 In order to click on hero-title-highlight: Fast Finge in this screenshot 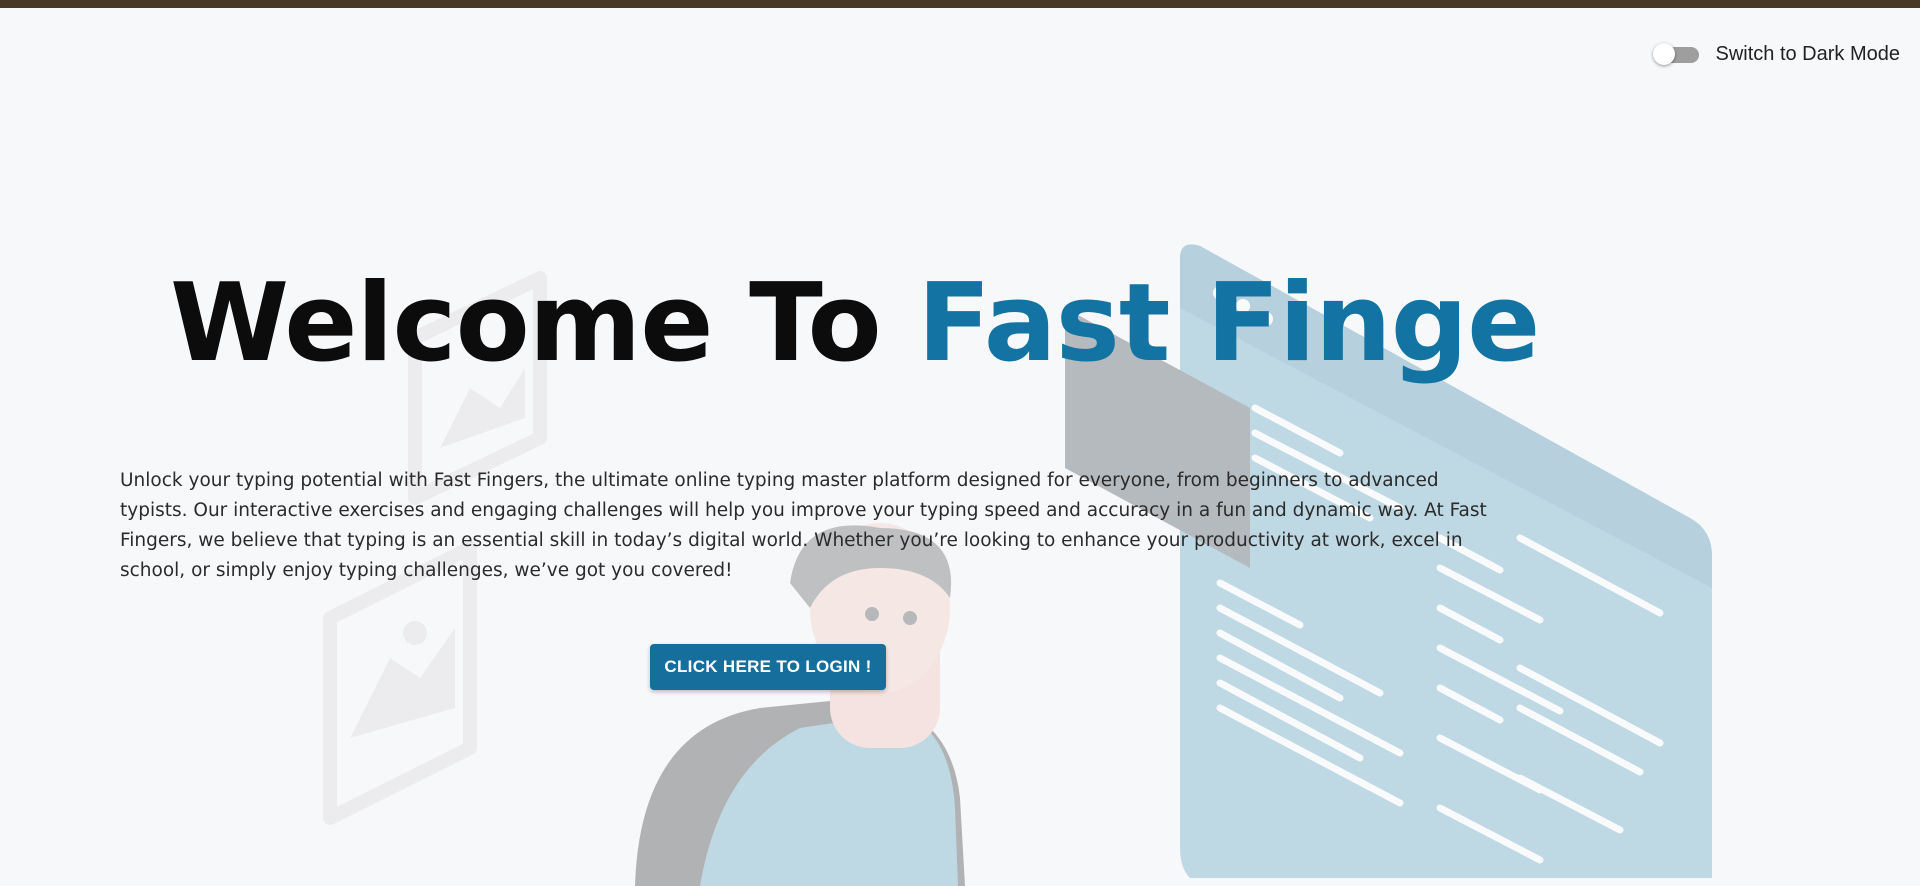, I will do `click(1228, 323)`.